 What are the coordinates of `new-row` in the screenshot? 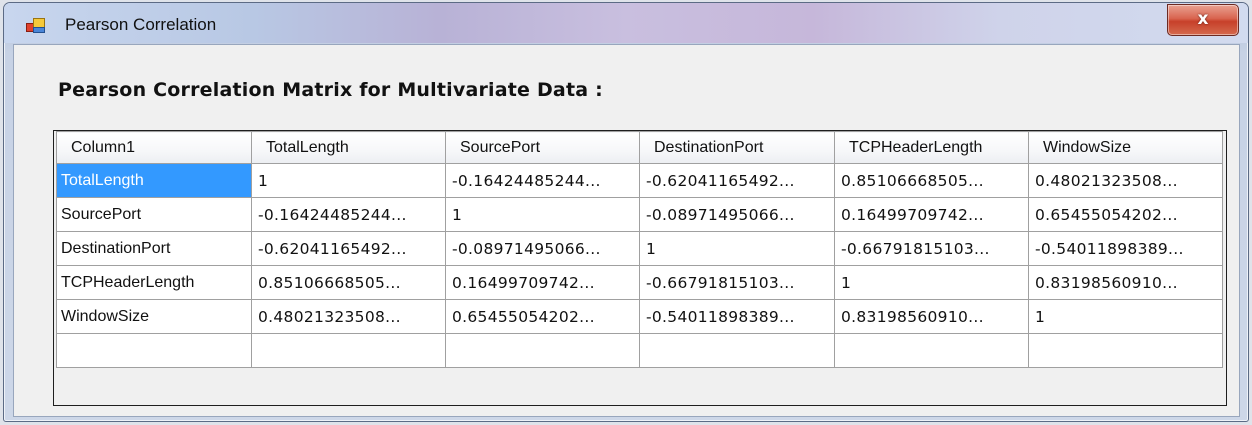 It's located at (639, 350).